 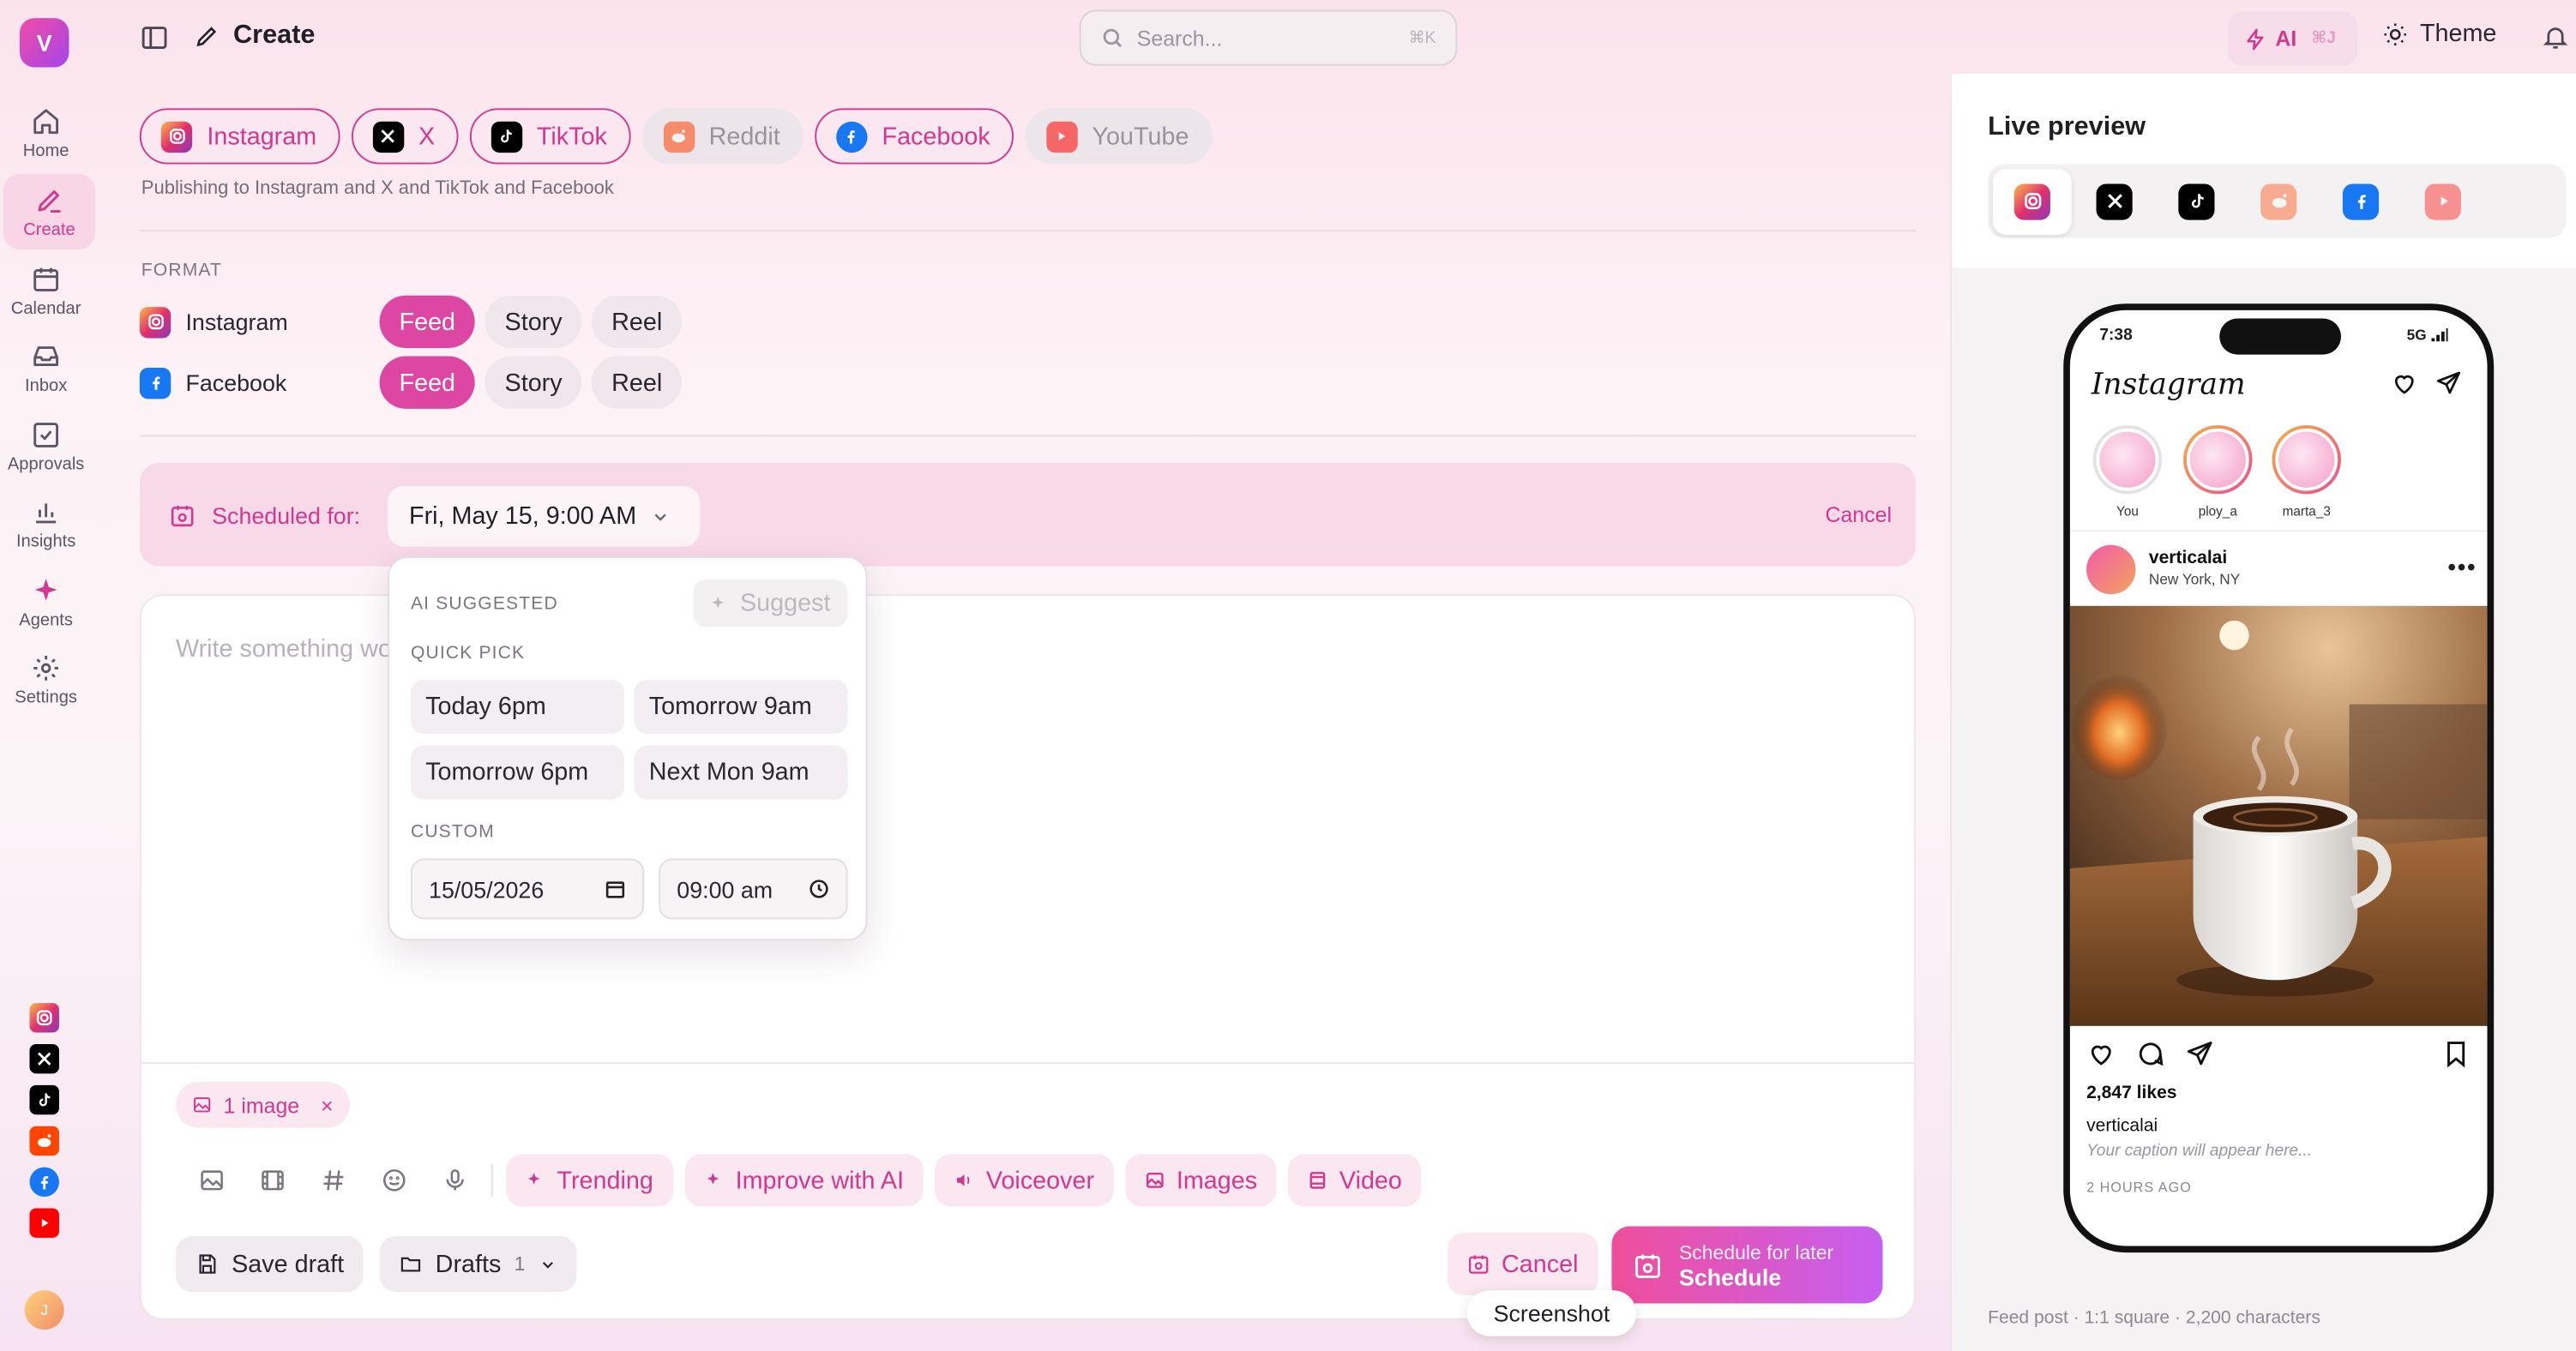 What do you see at coordinates (1025, 1180) in the screenshot?
I see `voiceover-button: Voiceover` at bounding box center [1025, 1180].